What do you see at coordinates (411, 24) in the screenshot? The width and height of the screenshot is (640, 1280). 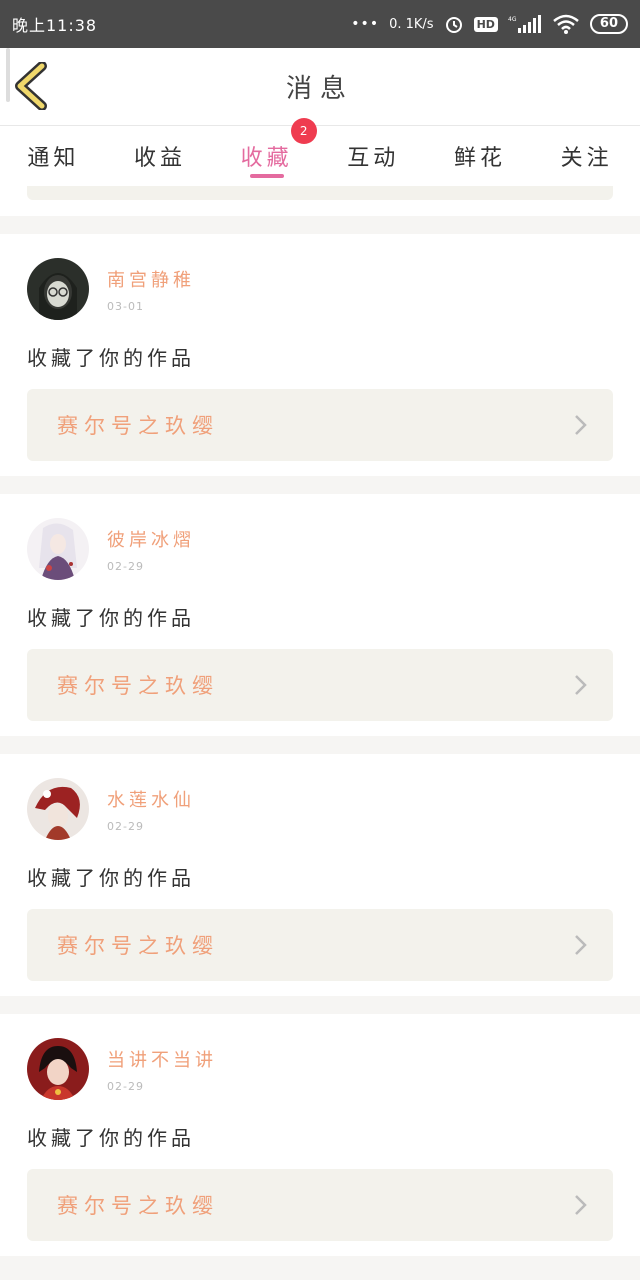 I see `network-speed: 0. 1K/s` at bounding box center [411, 24].